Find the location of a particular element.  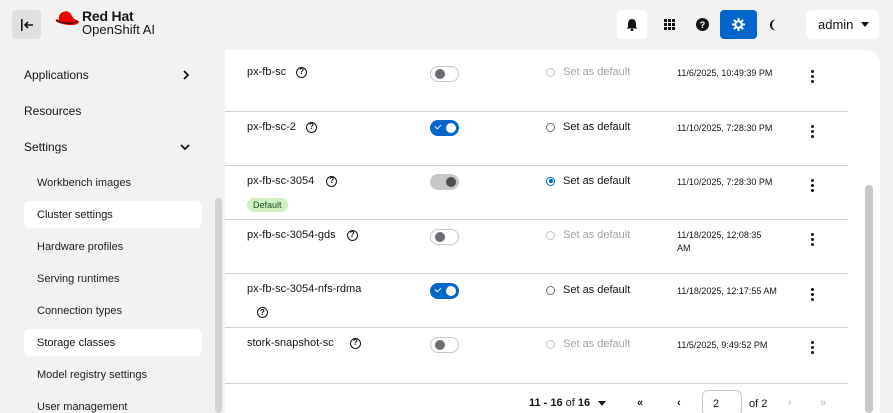

sidebar-item-label: Storage classes is located at coordinates (76, 342).